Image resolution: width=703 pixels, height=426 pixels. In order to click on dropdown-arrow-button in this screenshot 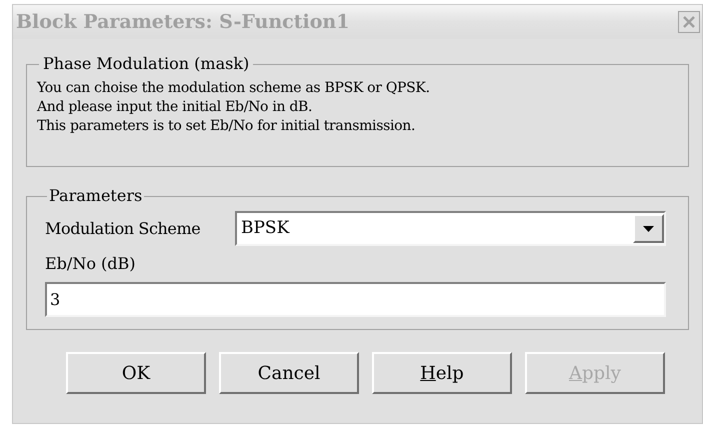, I will do `click(648, 228)`.